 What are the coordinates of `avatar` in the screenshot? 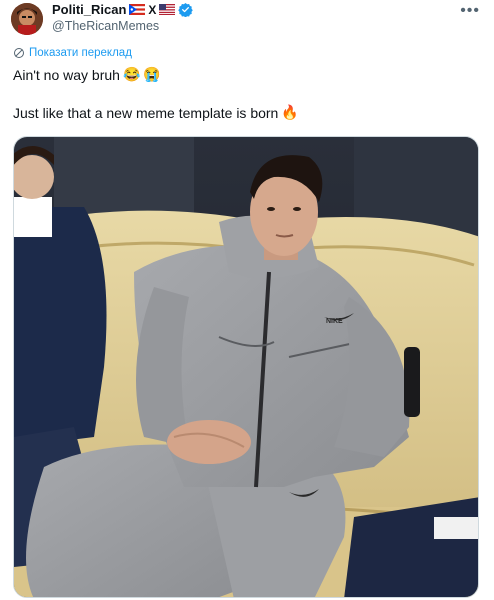 It's located at (27, 19).